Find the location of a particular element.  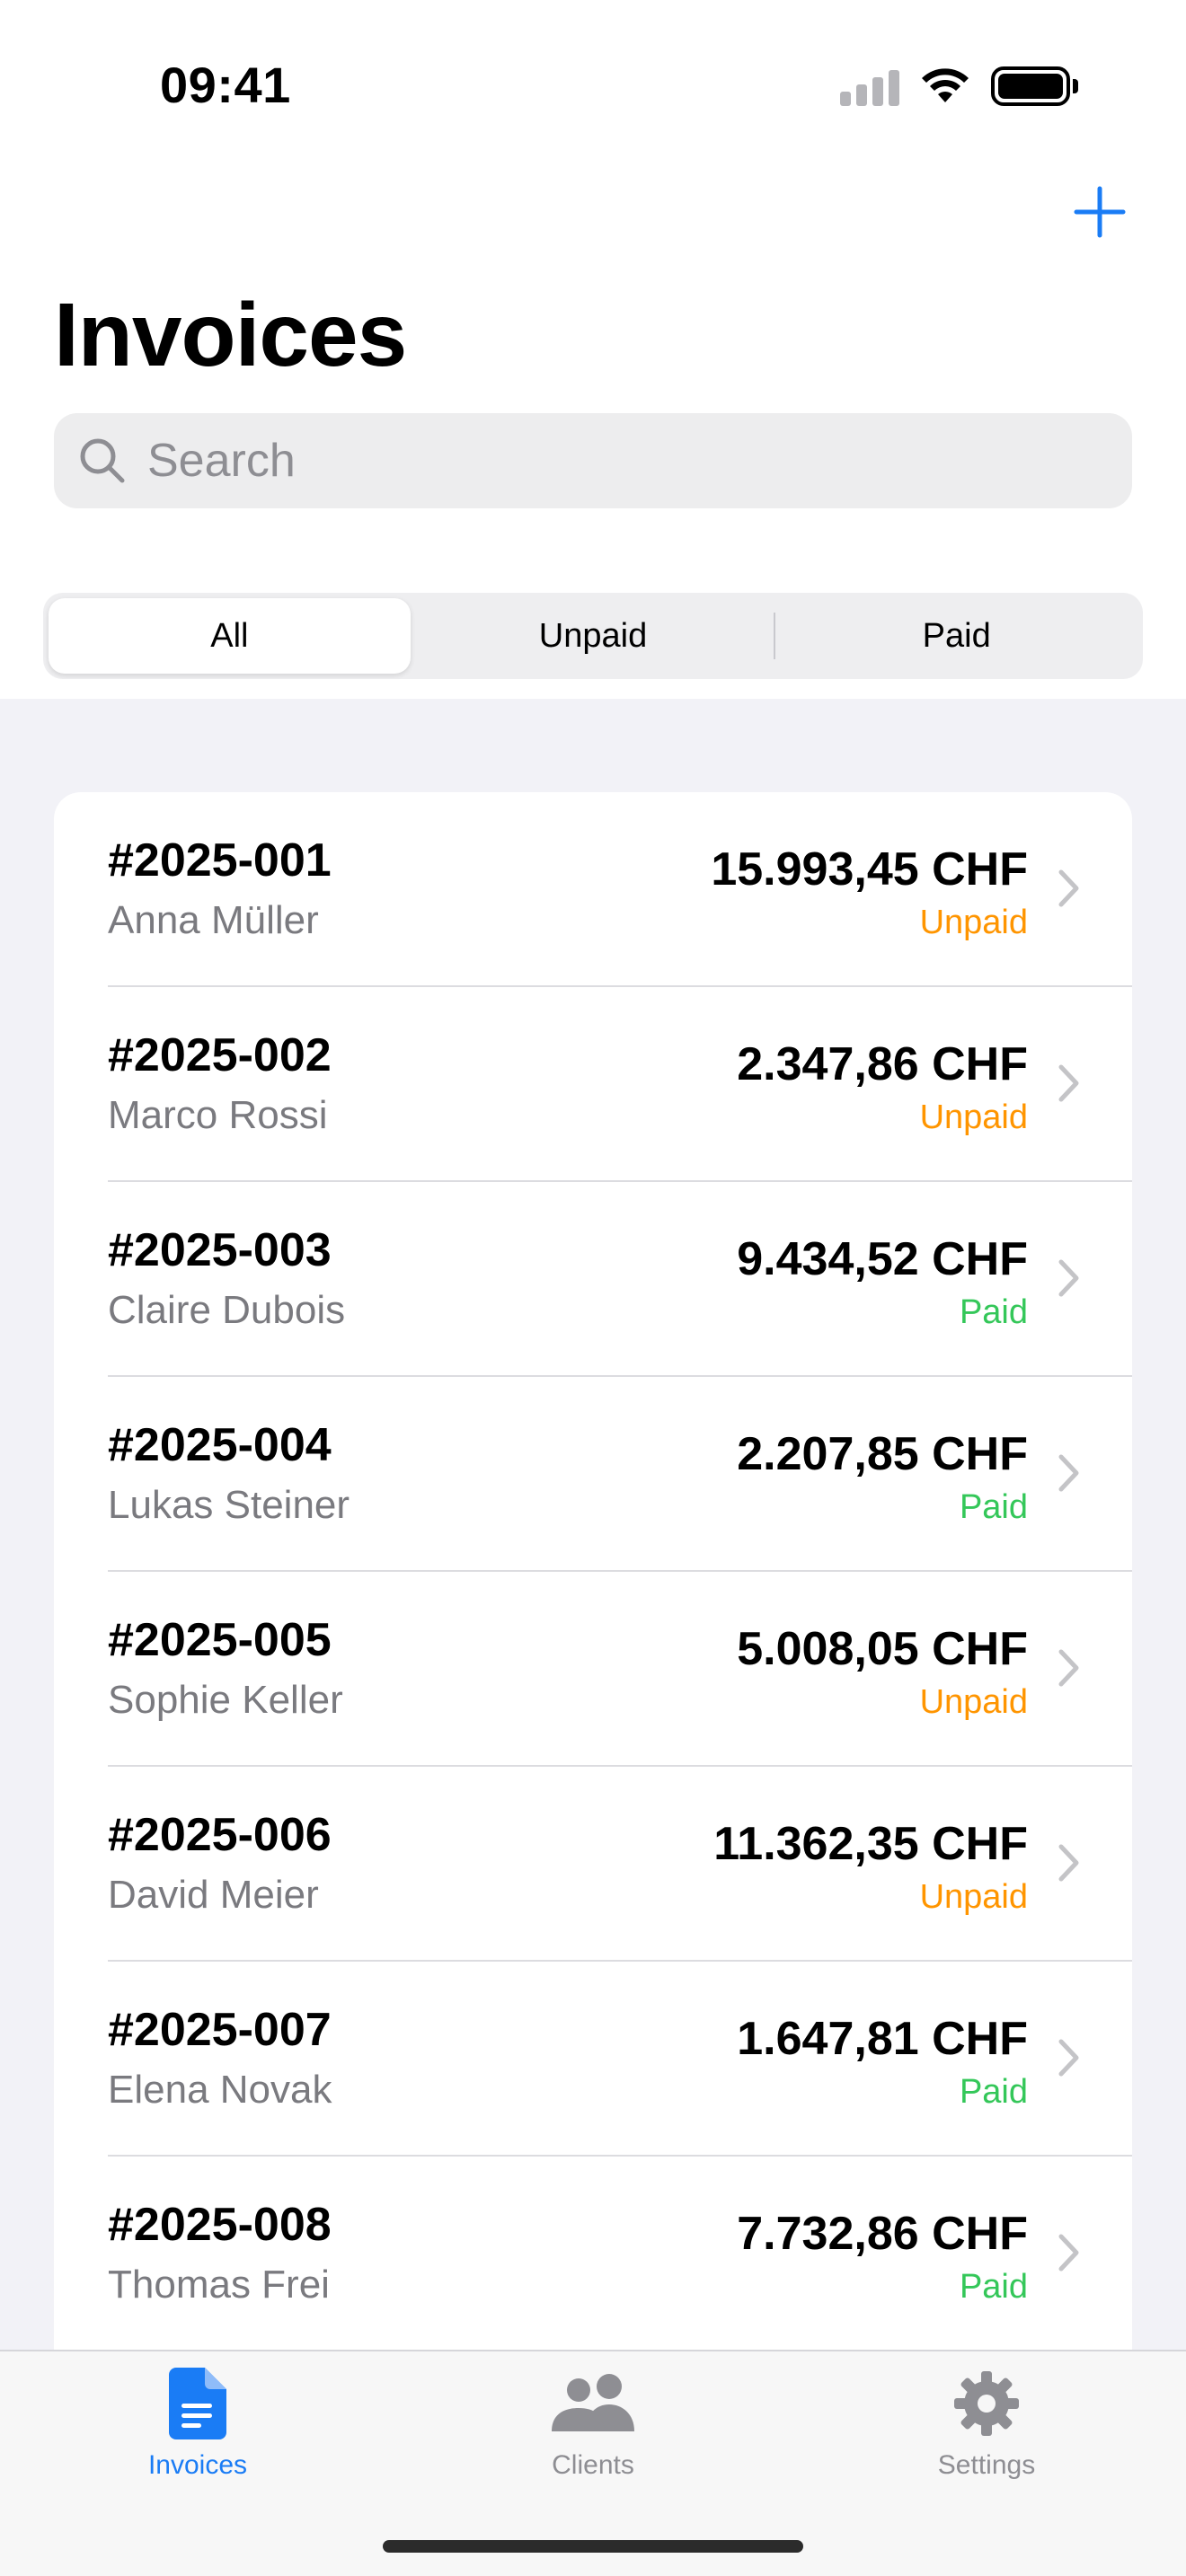

invoice-amount: 1.647,81 CHF is located at coordinates (882, 2039).